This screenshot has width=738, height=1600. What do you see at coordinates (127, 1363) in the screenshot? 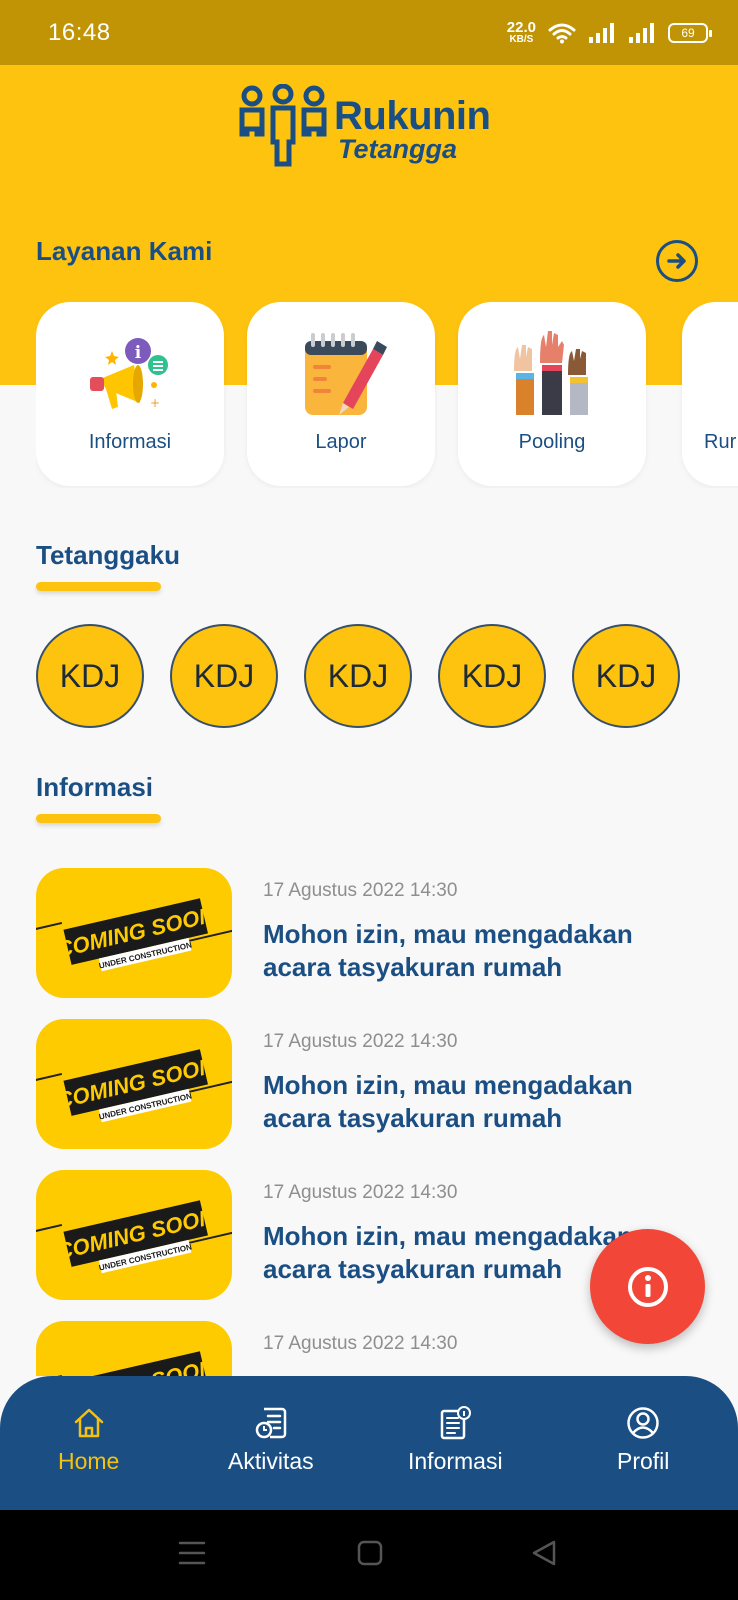
I see `coming-soon-banner: COMING SOON` at bounding box center [127, 1363].